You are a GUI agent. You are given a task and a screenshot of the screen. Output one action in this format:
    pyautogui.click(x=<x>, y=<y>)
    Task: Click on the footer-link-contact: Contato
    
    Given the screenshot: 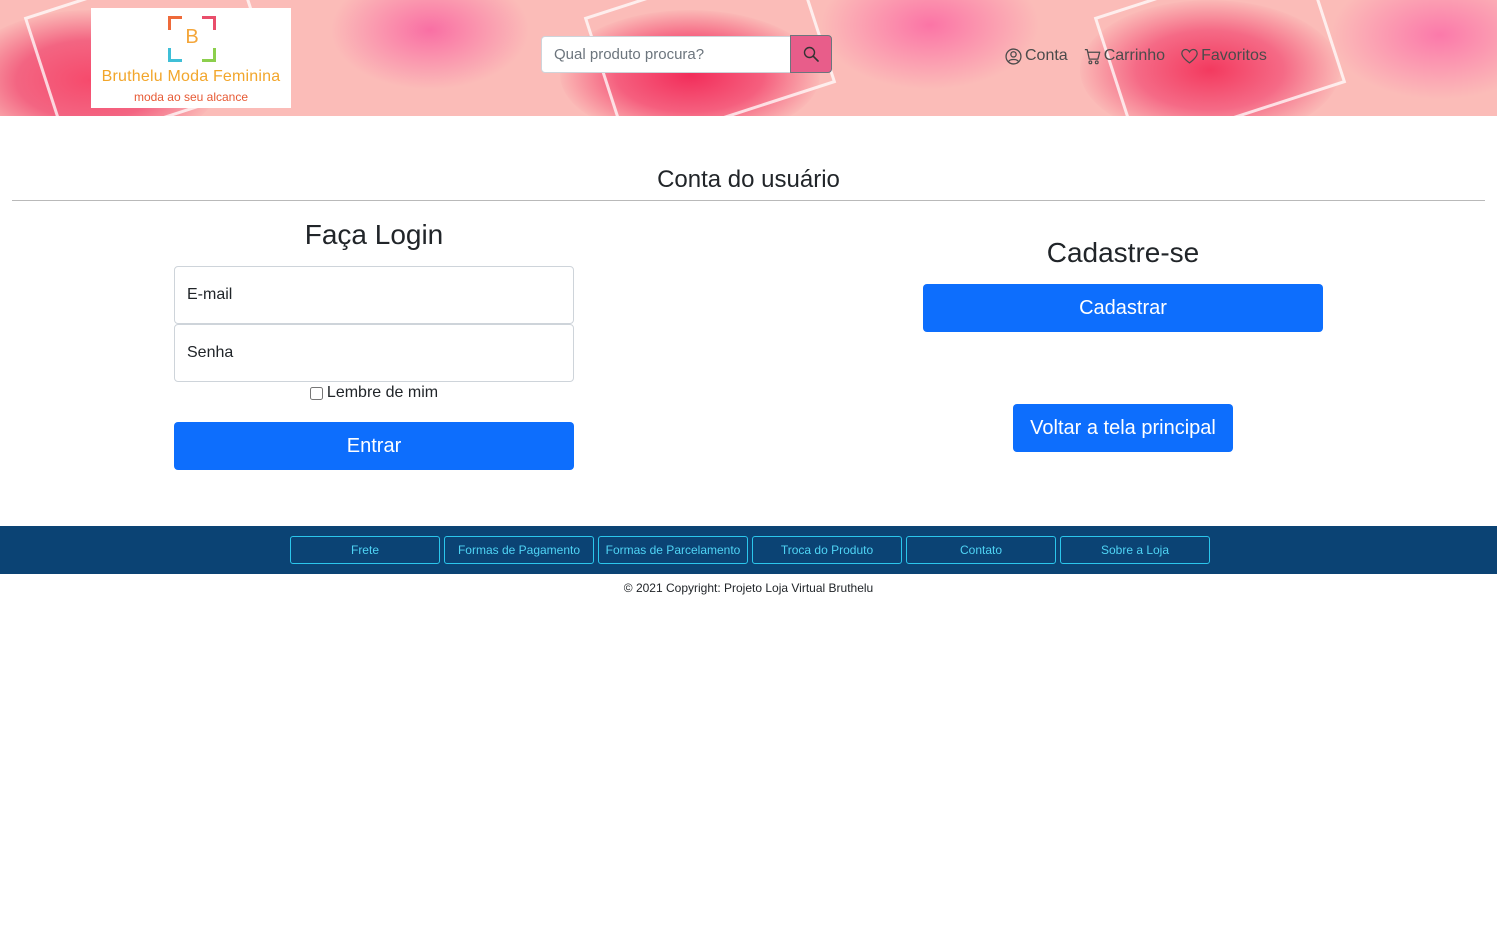 What is the action you would take?
    pyautogui.click(x=981, y=550)
    